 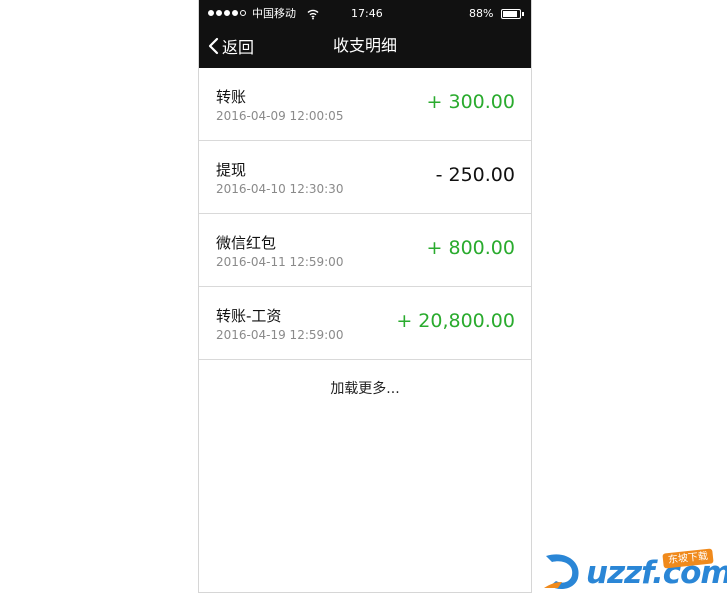 What do you see at coordinates (231, 170) in the screenshot?
I see `transaction-title: 提现` at bounding box center [231, 170].